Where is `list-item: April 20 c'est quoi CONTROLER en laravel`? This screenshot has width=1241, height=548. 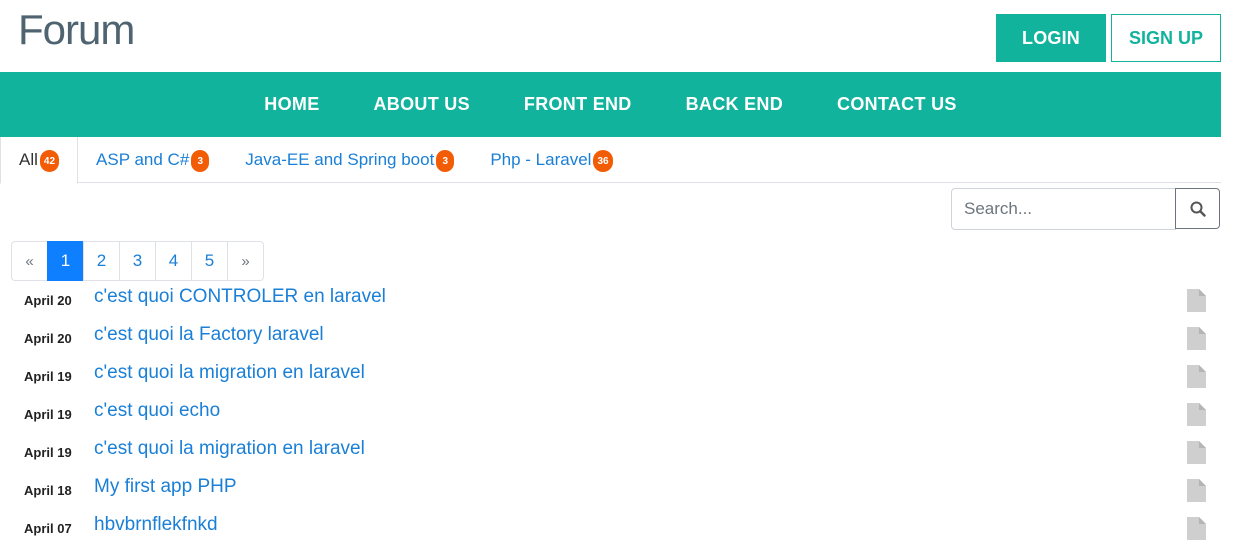
list-item: April 20 c'est quoi CONTROLER en laravel is located at coordinates (610, 301).